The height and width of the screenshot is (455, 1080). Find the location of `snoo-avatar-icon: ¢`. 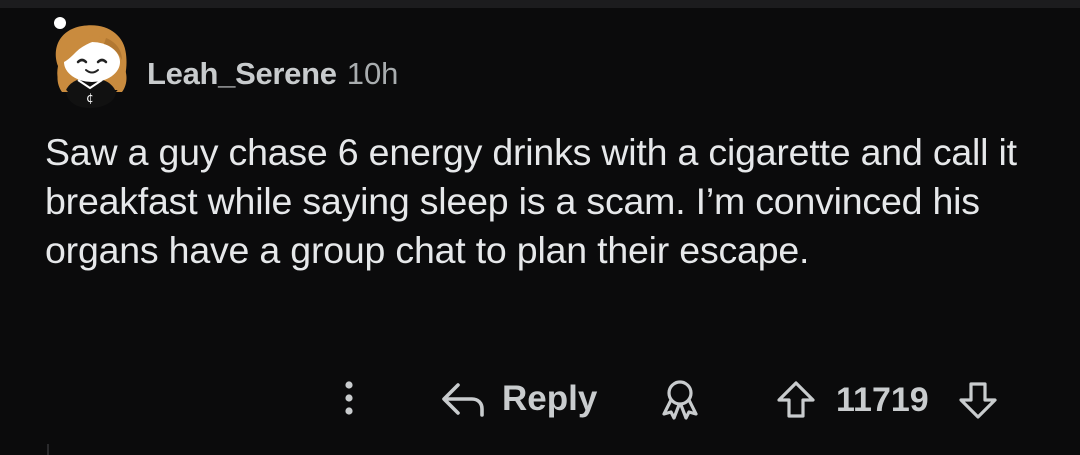

snoo-avatar-icon: ¢ is located at coordinates (90, 62).